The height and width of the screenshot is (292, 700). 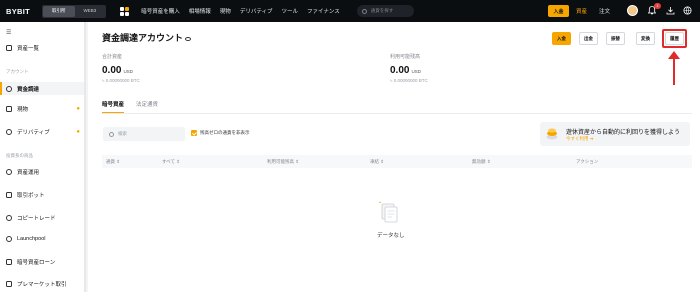 What do you see at coordinates (59, 11) in the screenshot?
I see `mode-exchange-tab: 取引所` at bounding box center [59, 11].